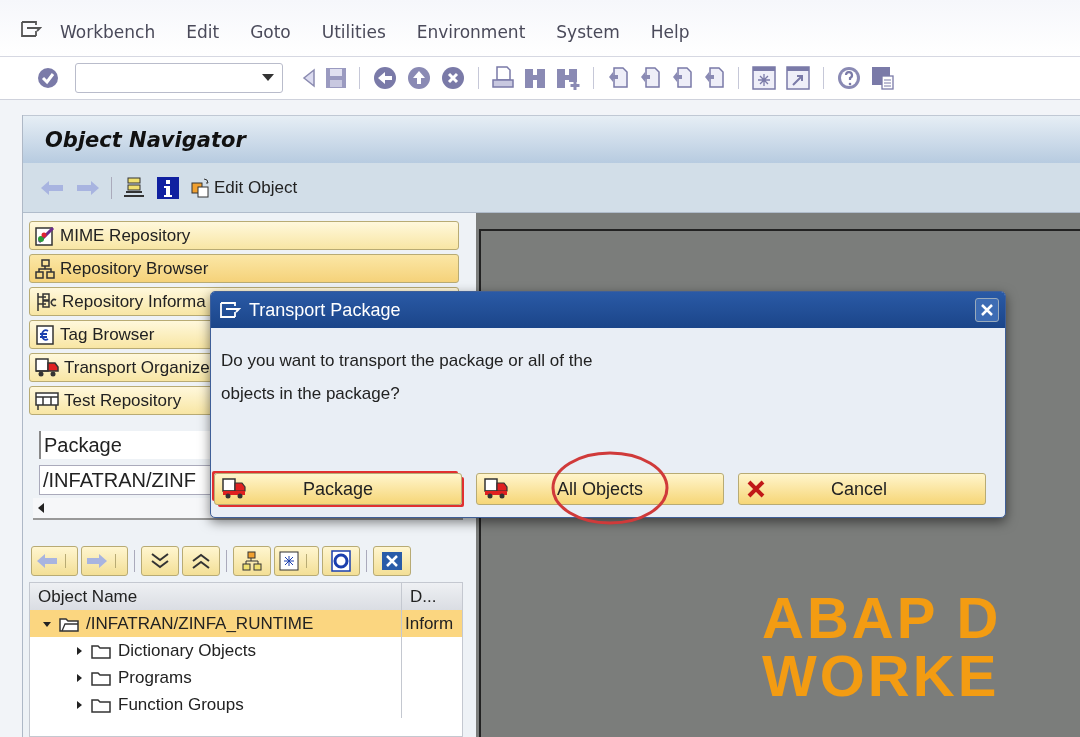 The height and width of the screenshot is (737, 1080). What do you see at coordinates (145, 139) in the screenshot?
I see `screen-title: Object Navigator` at bounding box center [145, 139].